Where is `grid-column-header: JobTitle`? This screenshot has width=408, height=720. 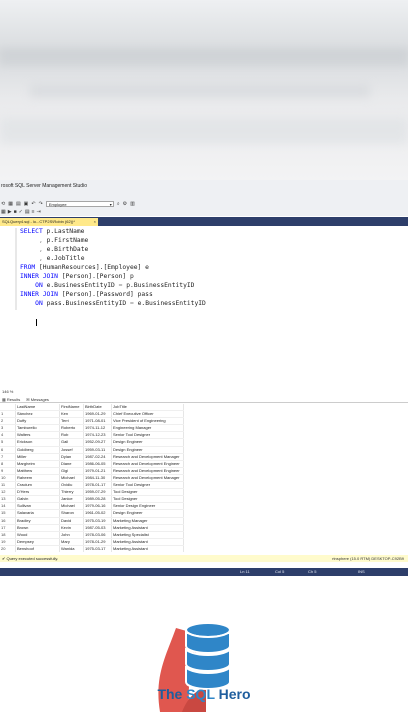 grid-column-header: JobTitle is located at coordinates (147, 408).